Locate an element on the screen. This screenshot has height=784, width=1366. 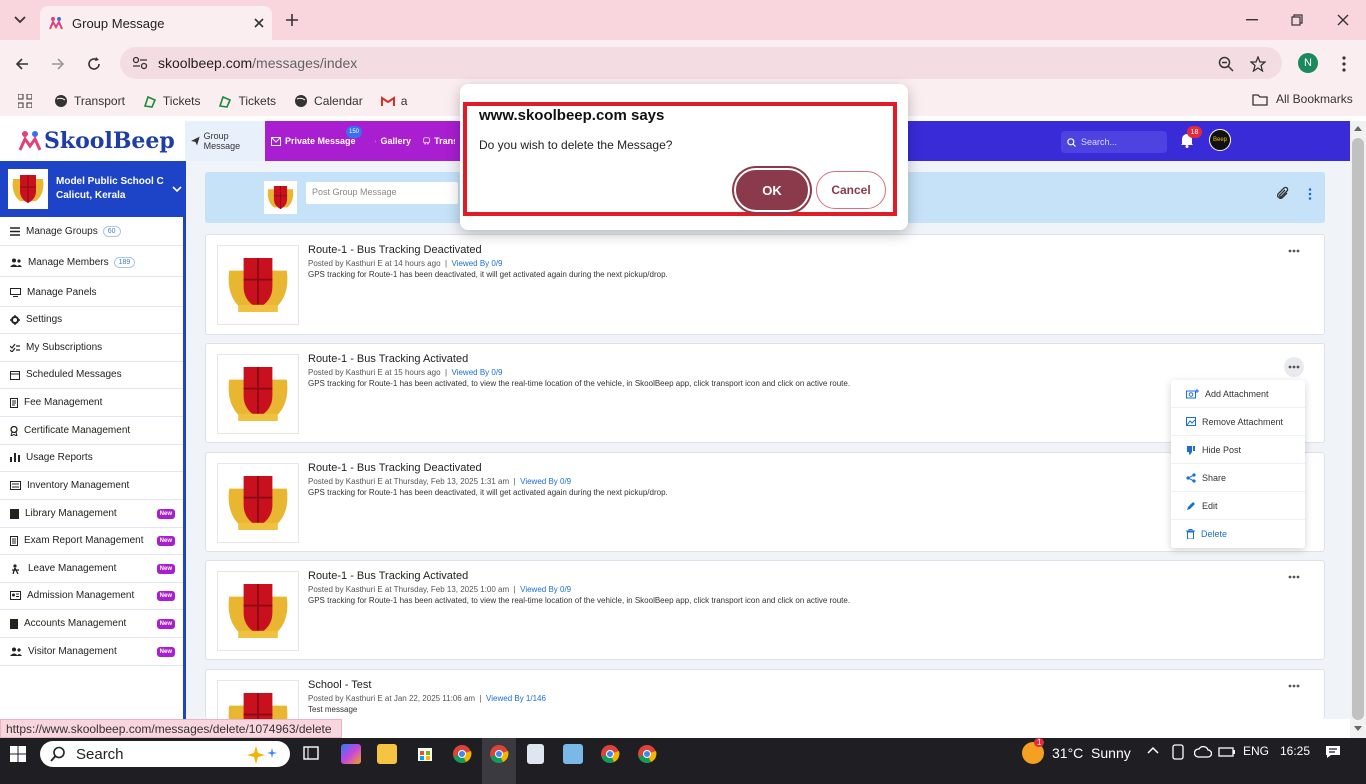
language-indicator: ENG is located at coordinates (1256, 751).